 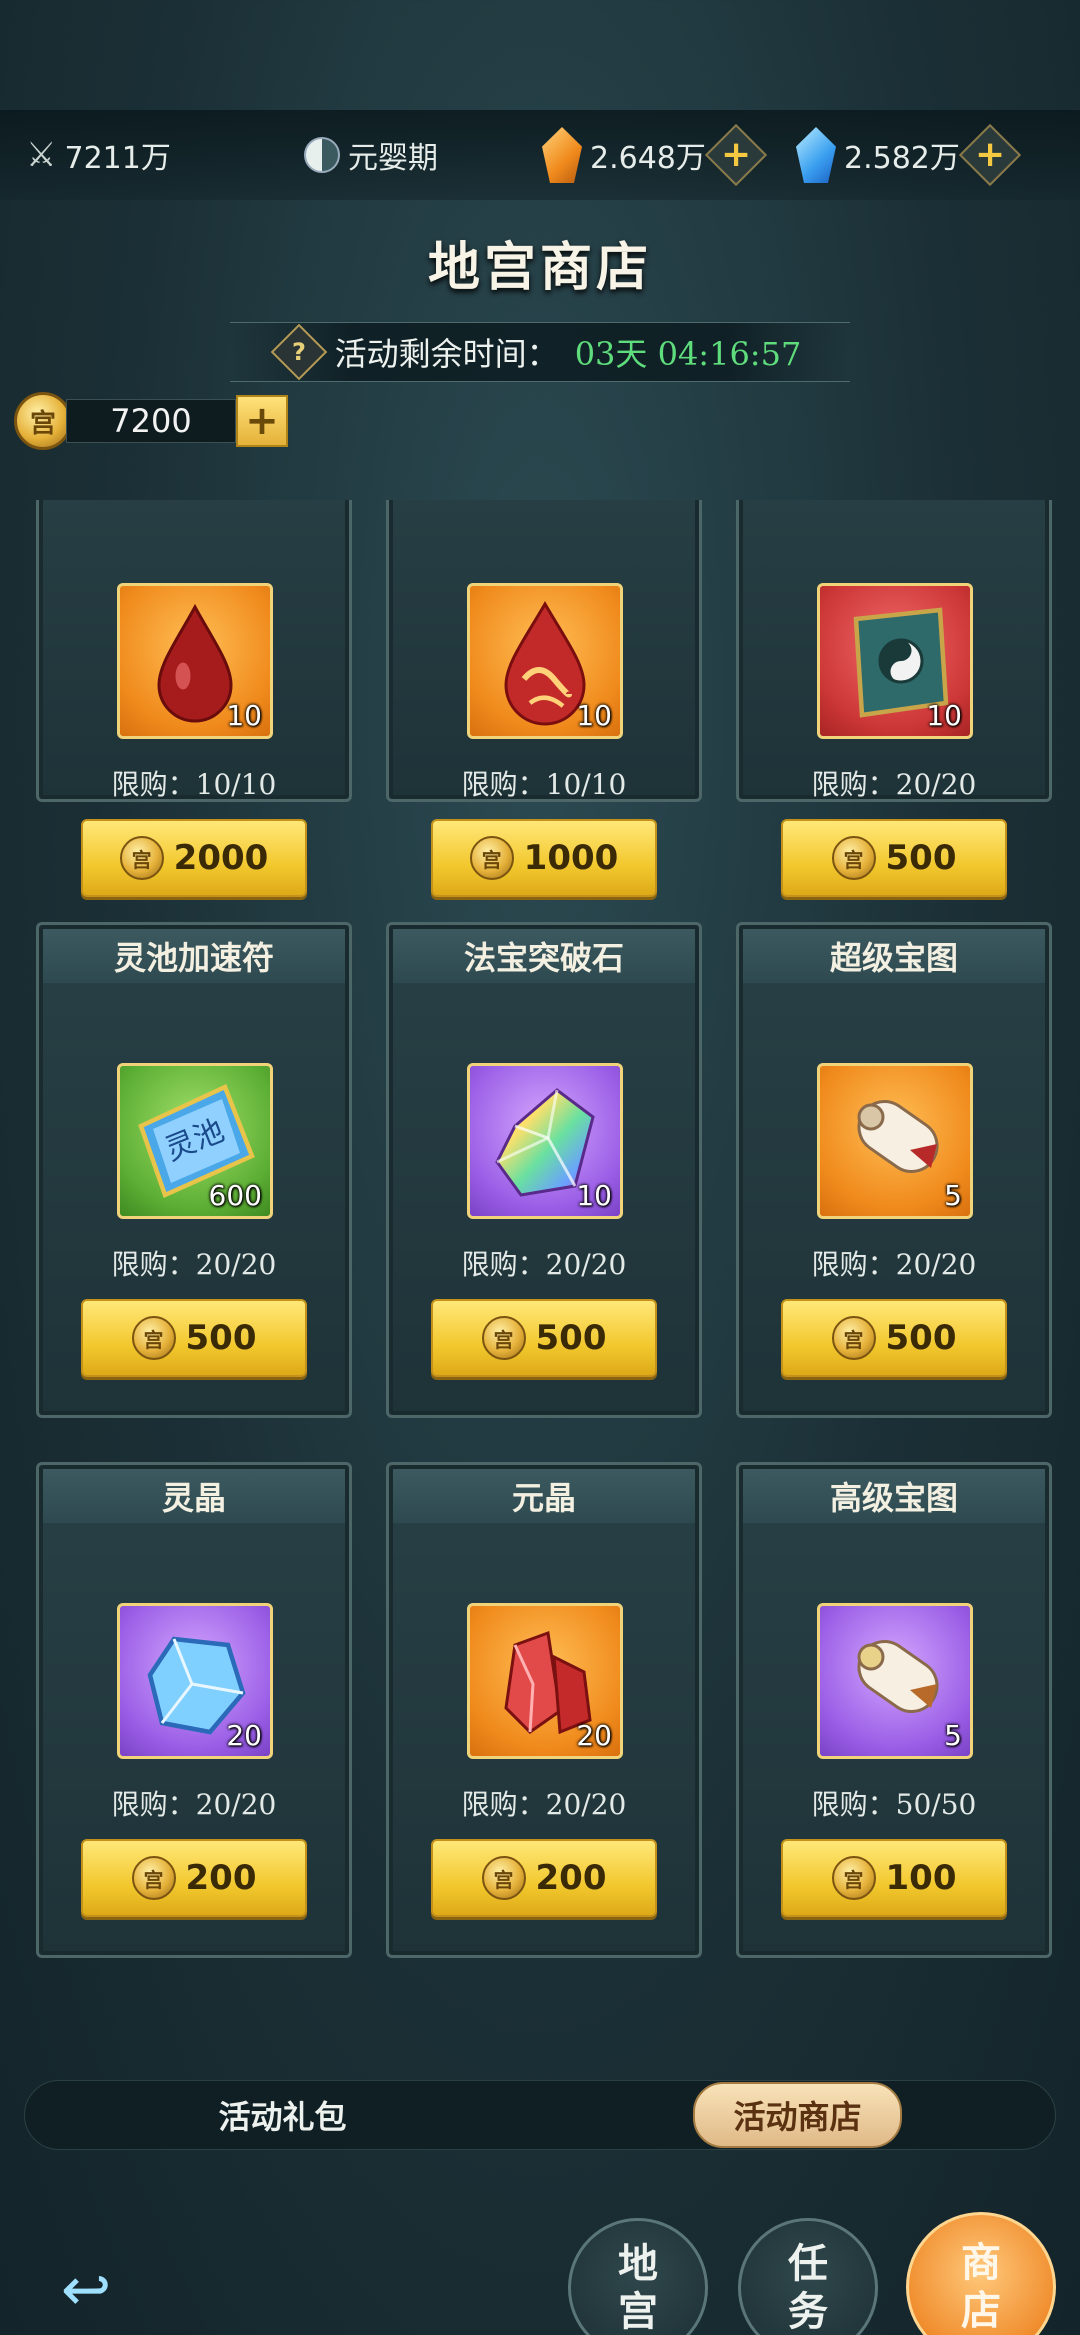 What do you see at coordinates (298, 352) in the screenshot?
I see `help-icon: ?` at bounding box center [298, 352].